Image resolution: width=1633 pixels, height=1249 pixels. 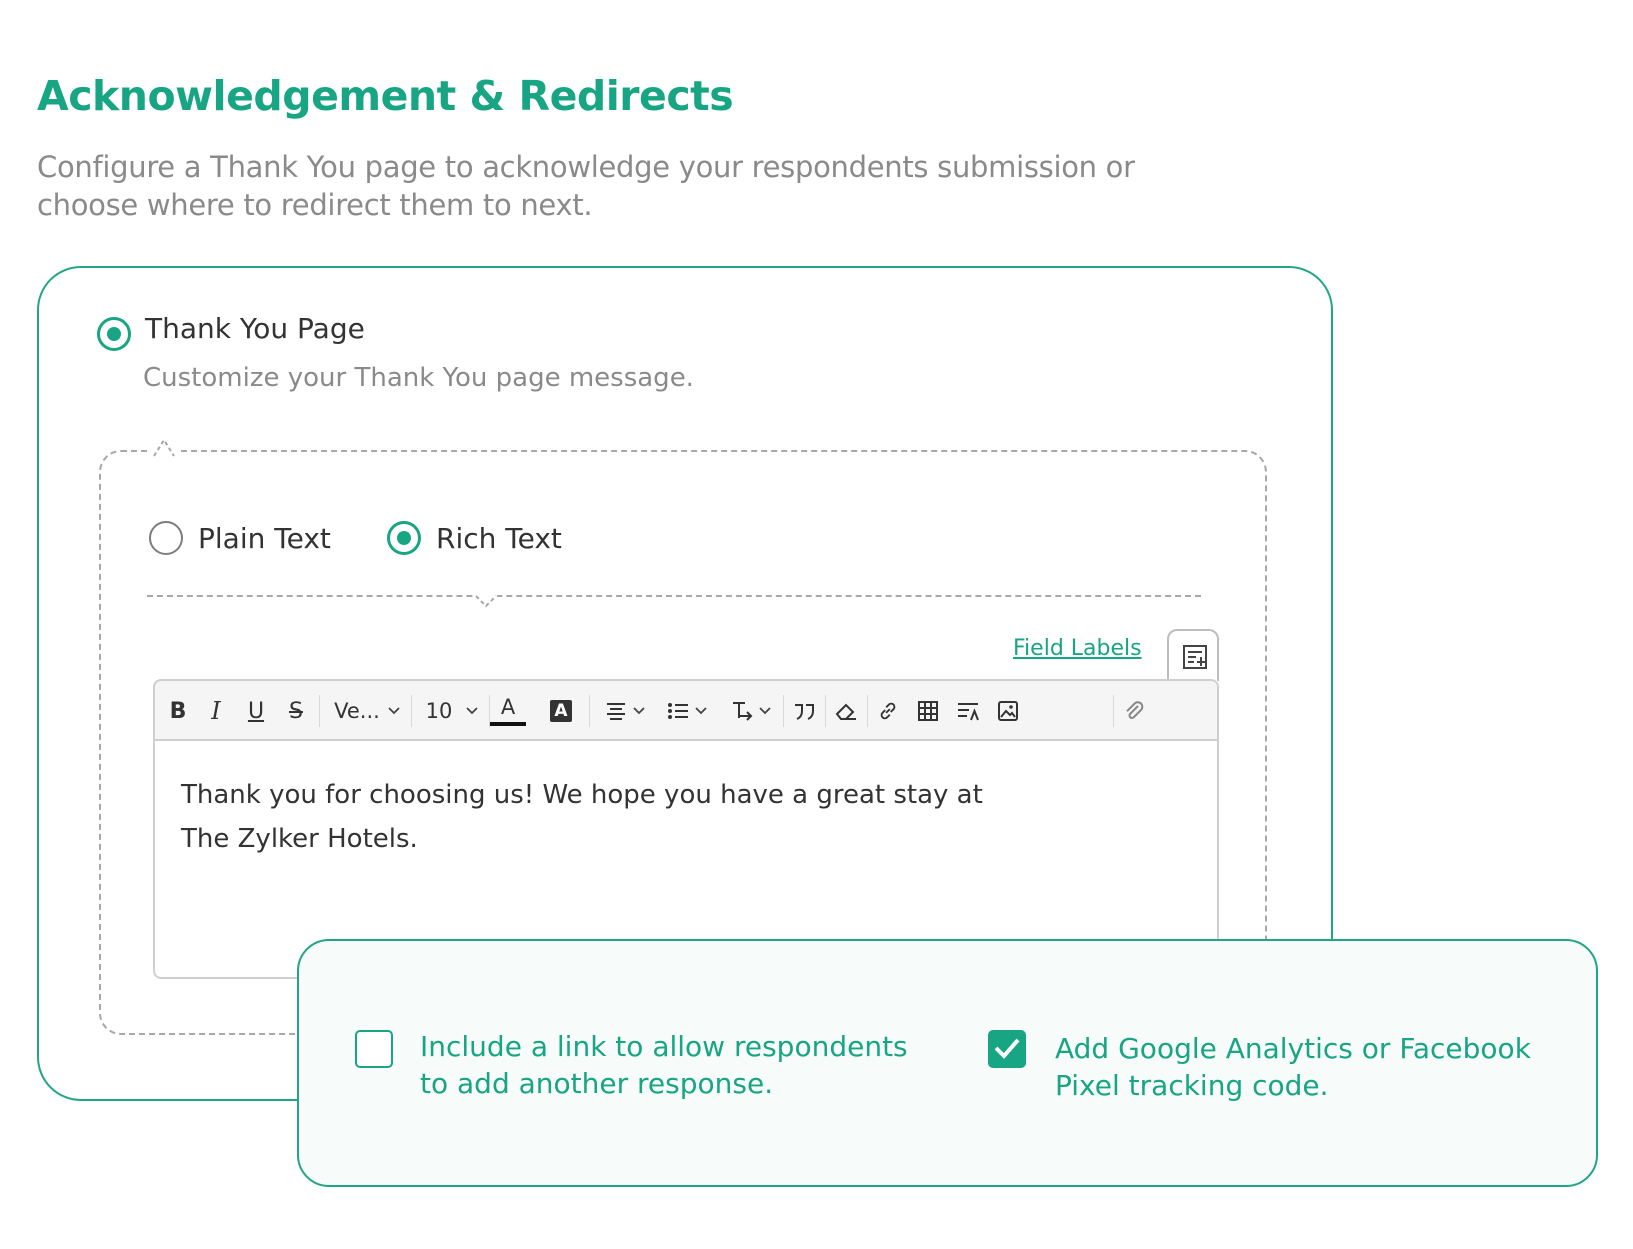 I want to click on line-spacing-icon, so click(x=968, y=712).